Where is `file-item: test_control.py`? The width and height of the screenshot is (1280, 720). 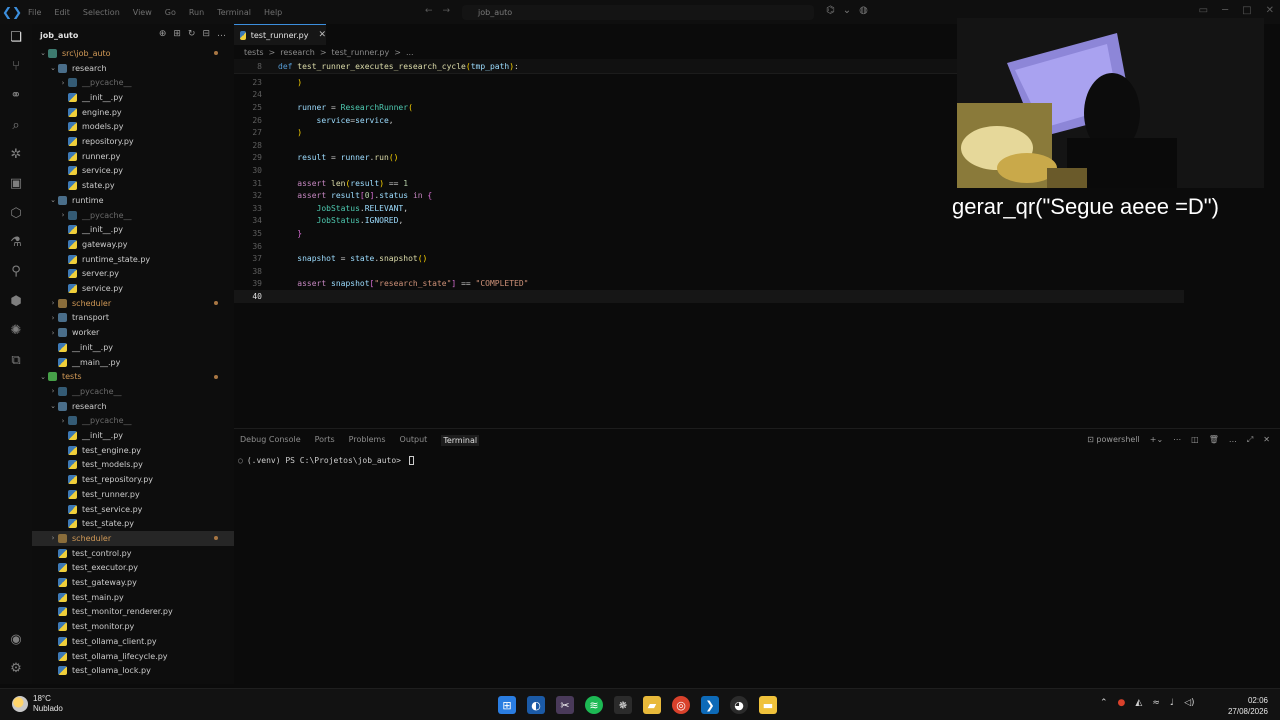 file-item: test_control.py is located at coordinates (133, 553).